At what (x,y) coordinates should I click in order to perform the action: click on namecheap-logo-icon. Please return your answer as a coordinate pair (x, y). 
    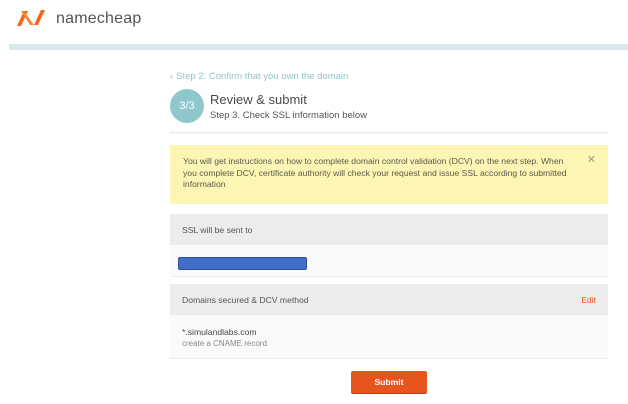
    Looking at the image, I should click on (31, 18).